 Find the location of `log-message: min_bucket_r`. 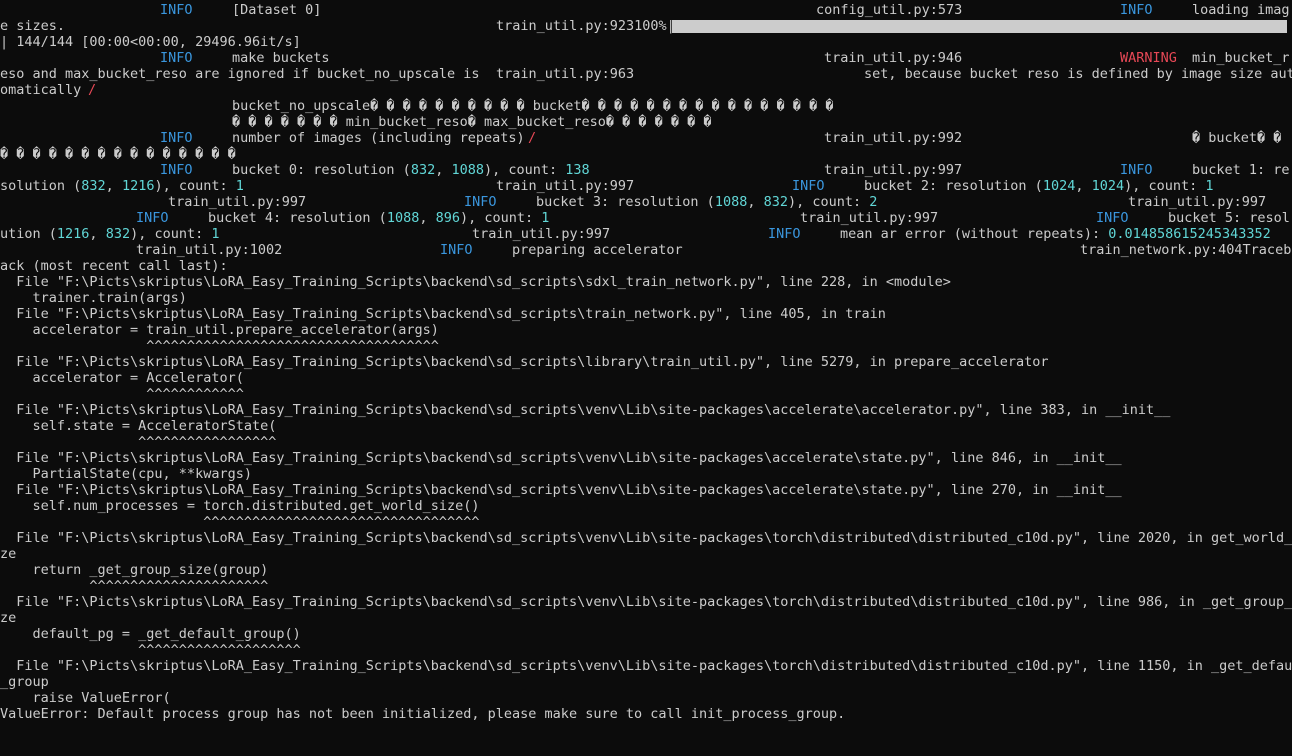

log-message: min_bucket_r is located at coordinates (1241, 58).